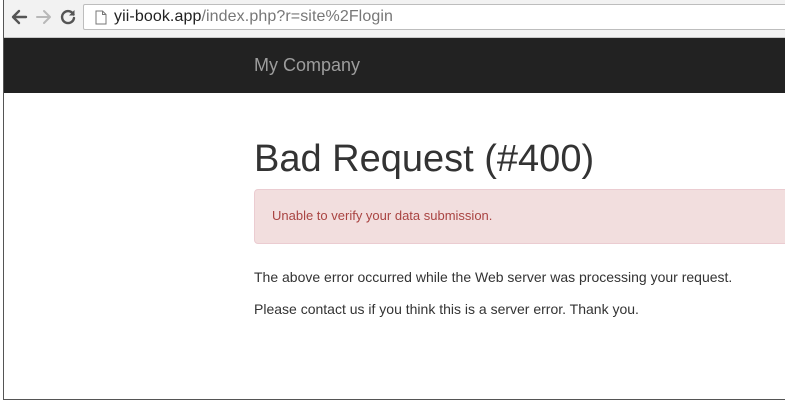 The image size is (785, 403). What do you see at coordinates (434, 17) in the screenshot?
I see `address-bar: yii-book.app/index.php?r=site%2Flogin` at bounding box center [434, 17].